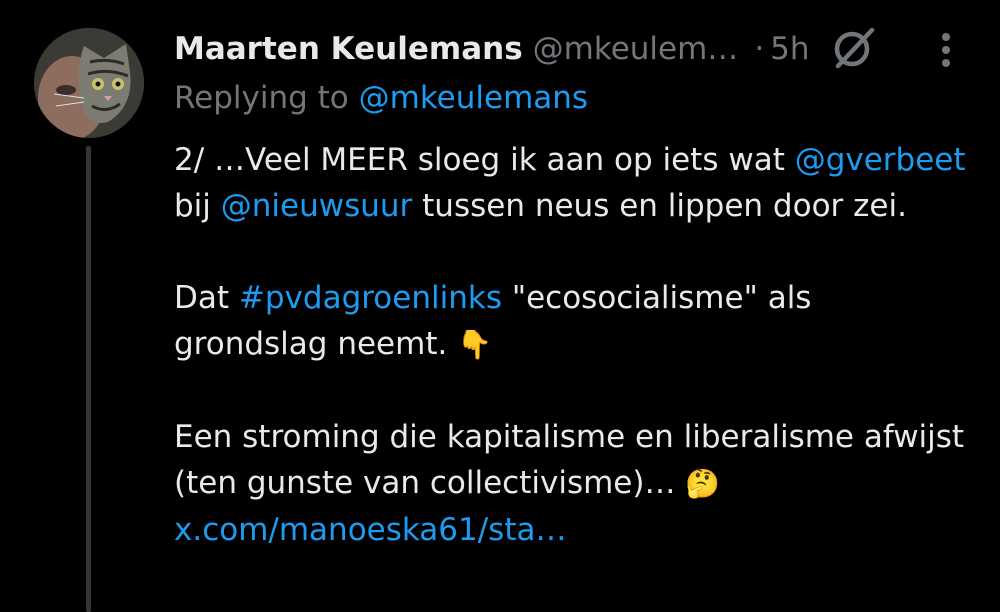 The height and width of the screenshot is (612, 1000). Describe the element at coordinates (370, 298) in the screenshot. I see `hashtag-pvdagroenlinks: #pvdagroenlinks` at that location.